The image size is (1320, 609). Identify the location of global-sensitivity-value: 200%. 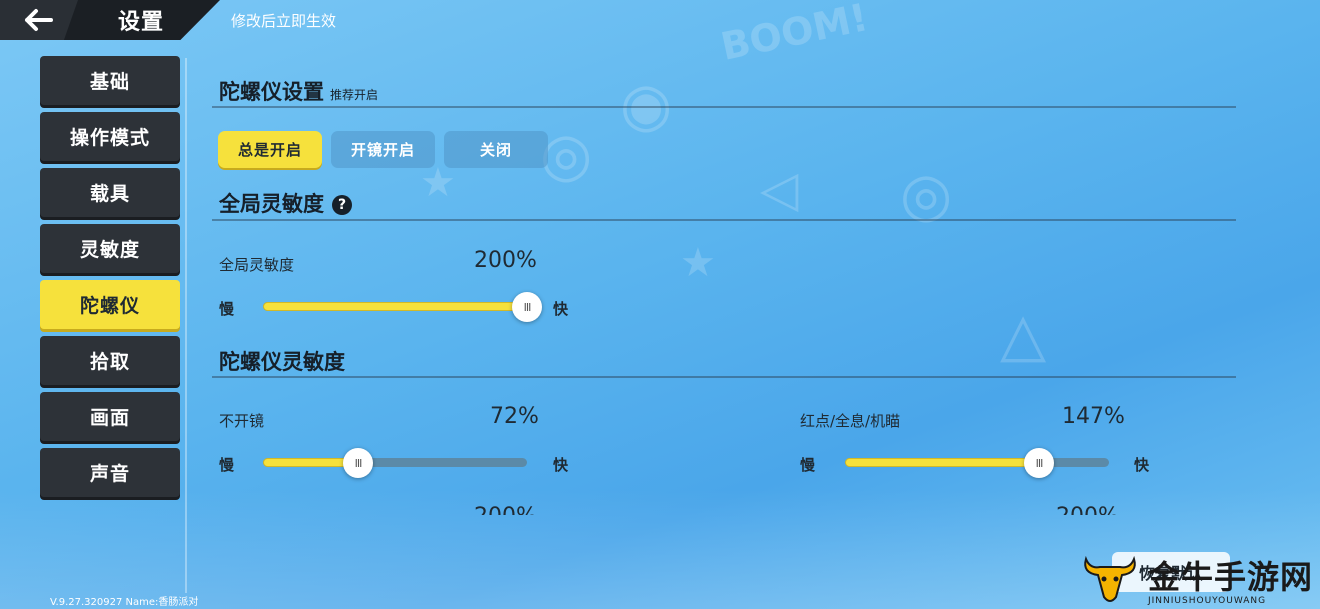
(505, 260).